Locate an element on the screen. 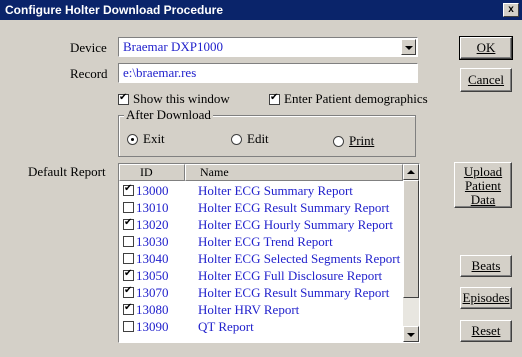  default-report-label: Default Report is located at coordinates (67, 171).